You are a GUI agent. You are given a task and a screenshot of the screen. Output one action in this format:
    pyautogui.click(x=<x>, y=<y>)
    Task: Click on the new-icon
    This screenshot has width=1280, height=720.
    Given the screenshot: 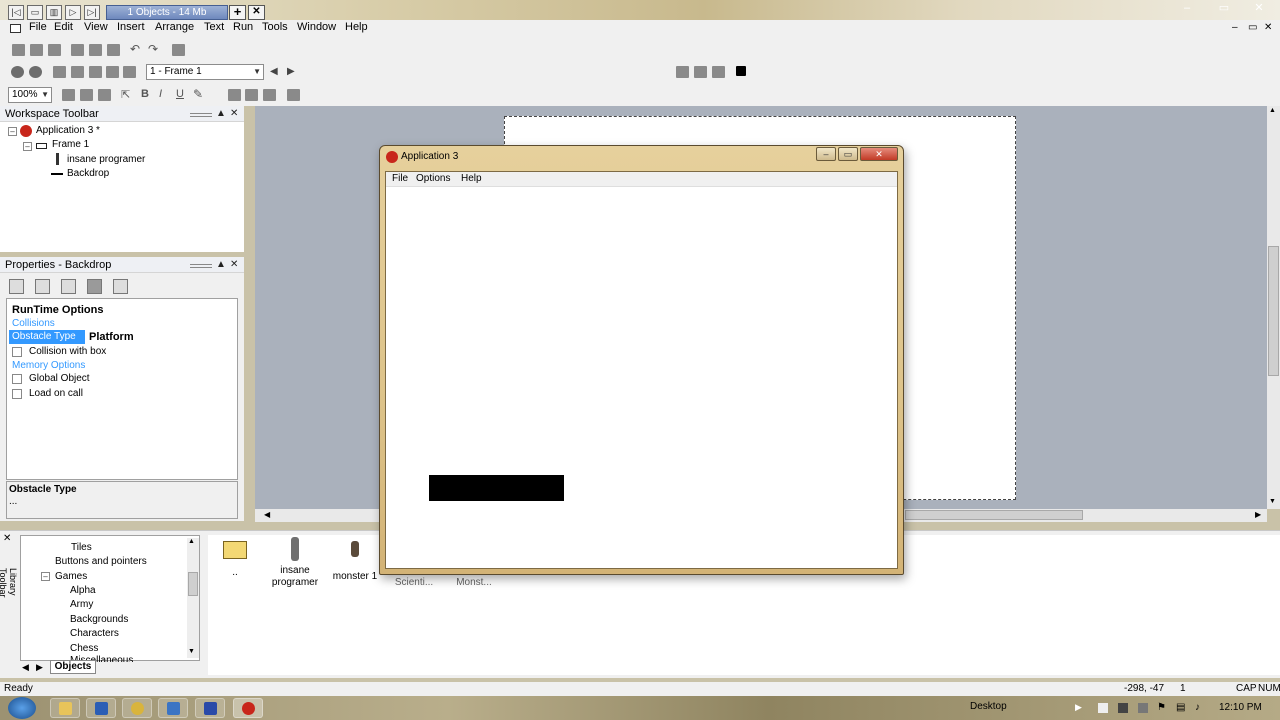 What is the action you would take?
    pyautogui.click(x=18, y=50)
    